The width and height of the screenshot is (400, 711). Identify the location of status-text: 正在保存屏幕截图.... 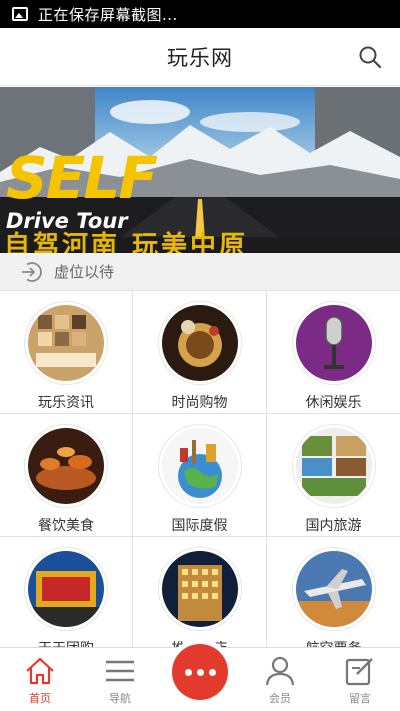
(108, 14).